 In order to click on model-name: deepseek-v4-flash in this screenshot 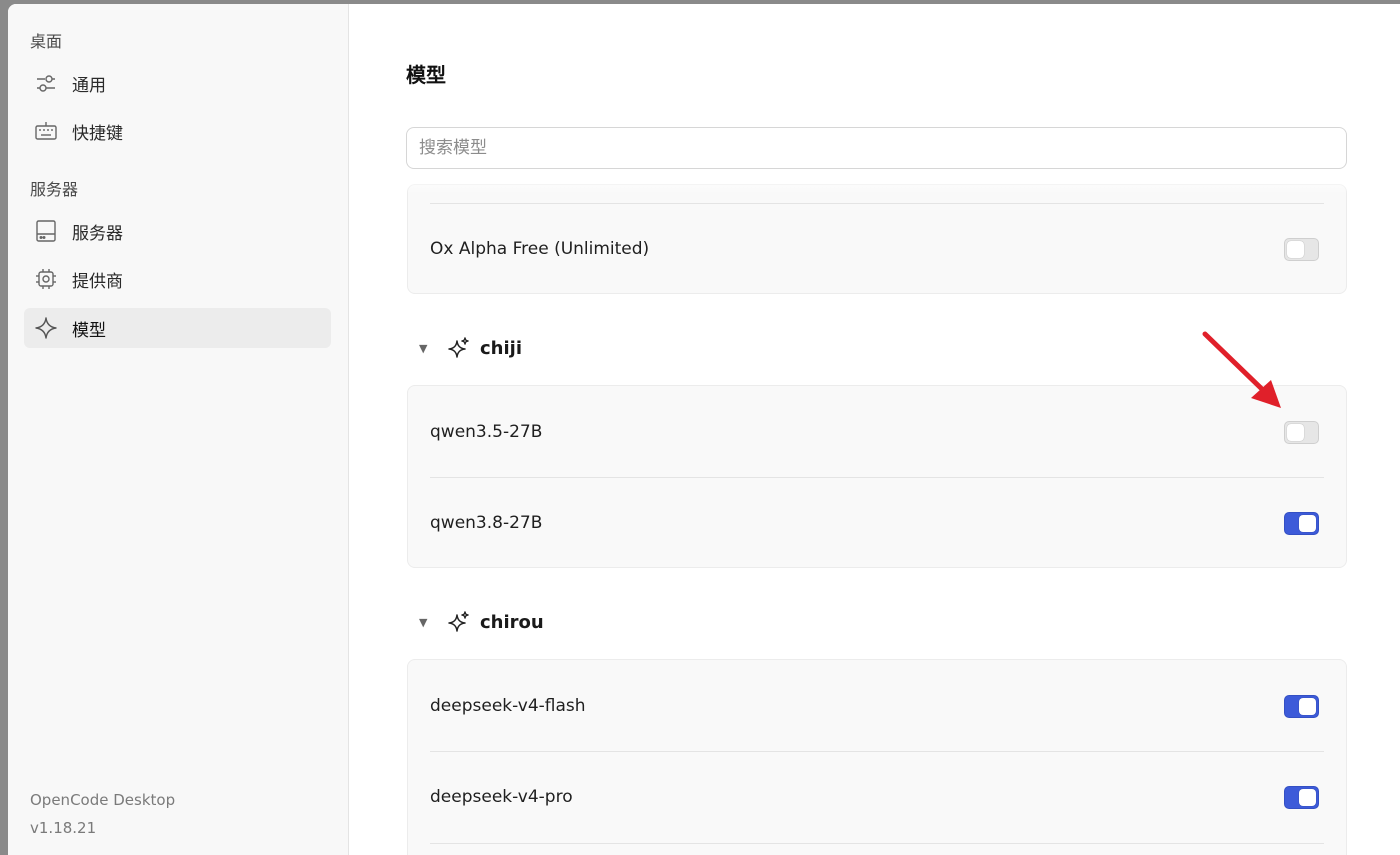, I will do `click(508, 706)`.